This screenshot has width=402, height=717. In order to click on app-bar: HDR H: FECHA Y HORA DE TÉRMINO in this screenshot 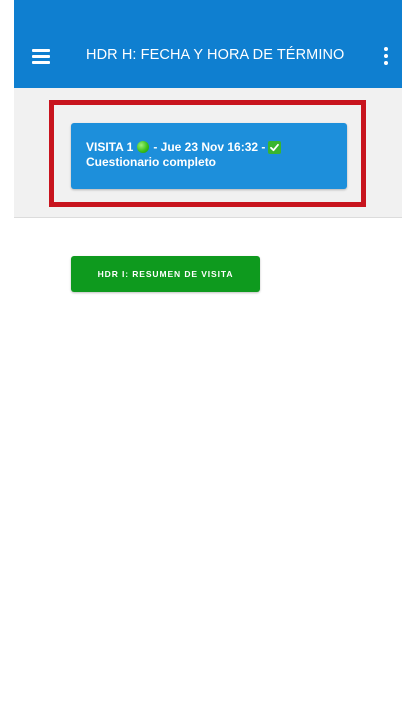, I will do `click(208, 44)`.